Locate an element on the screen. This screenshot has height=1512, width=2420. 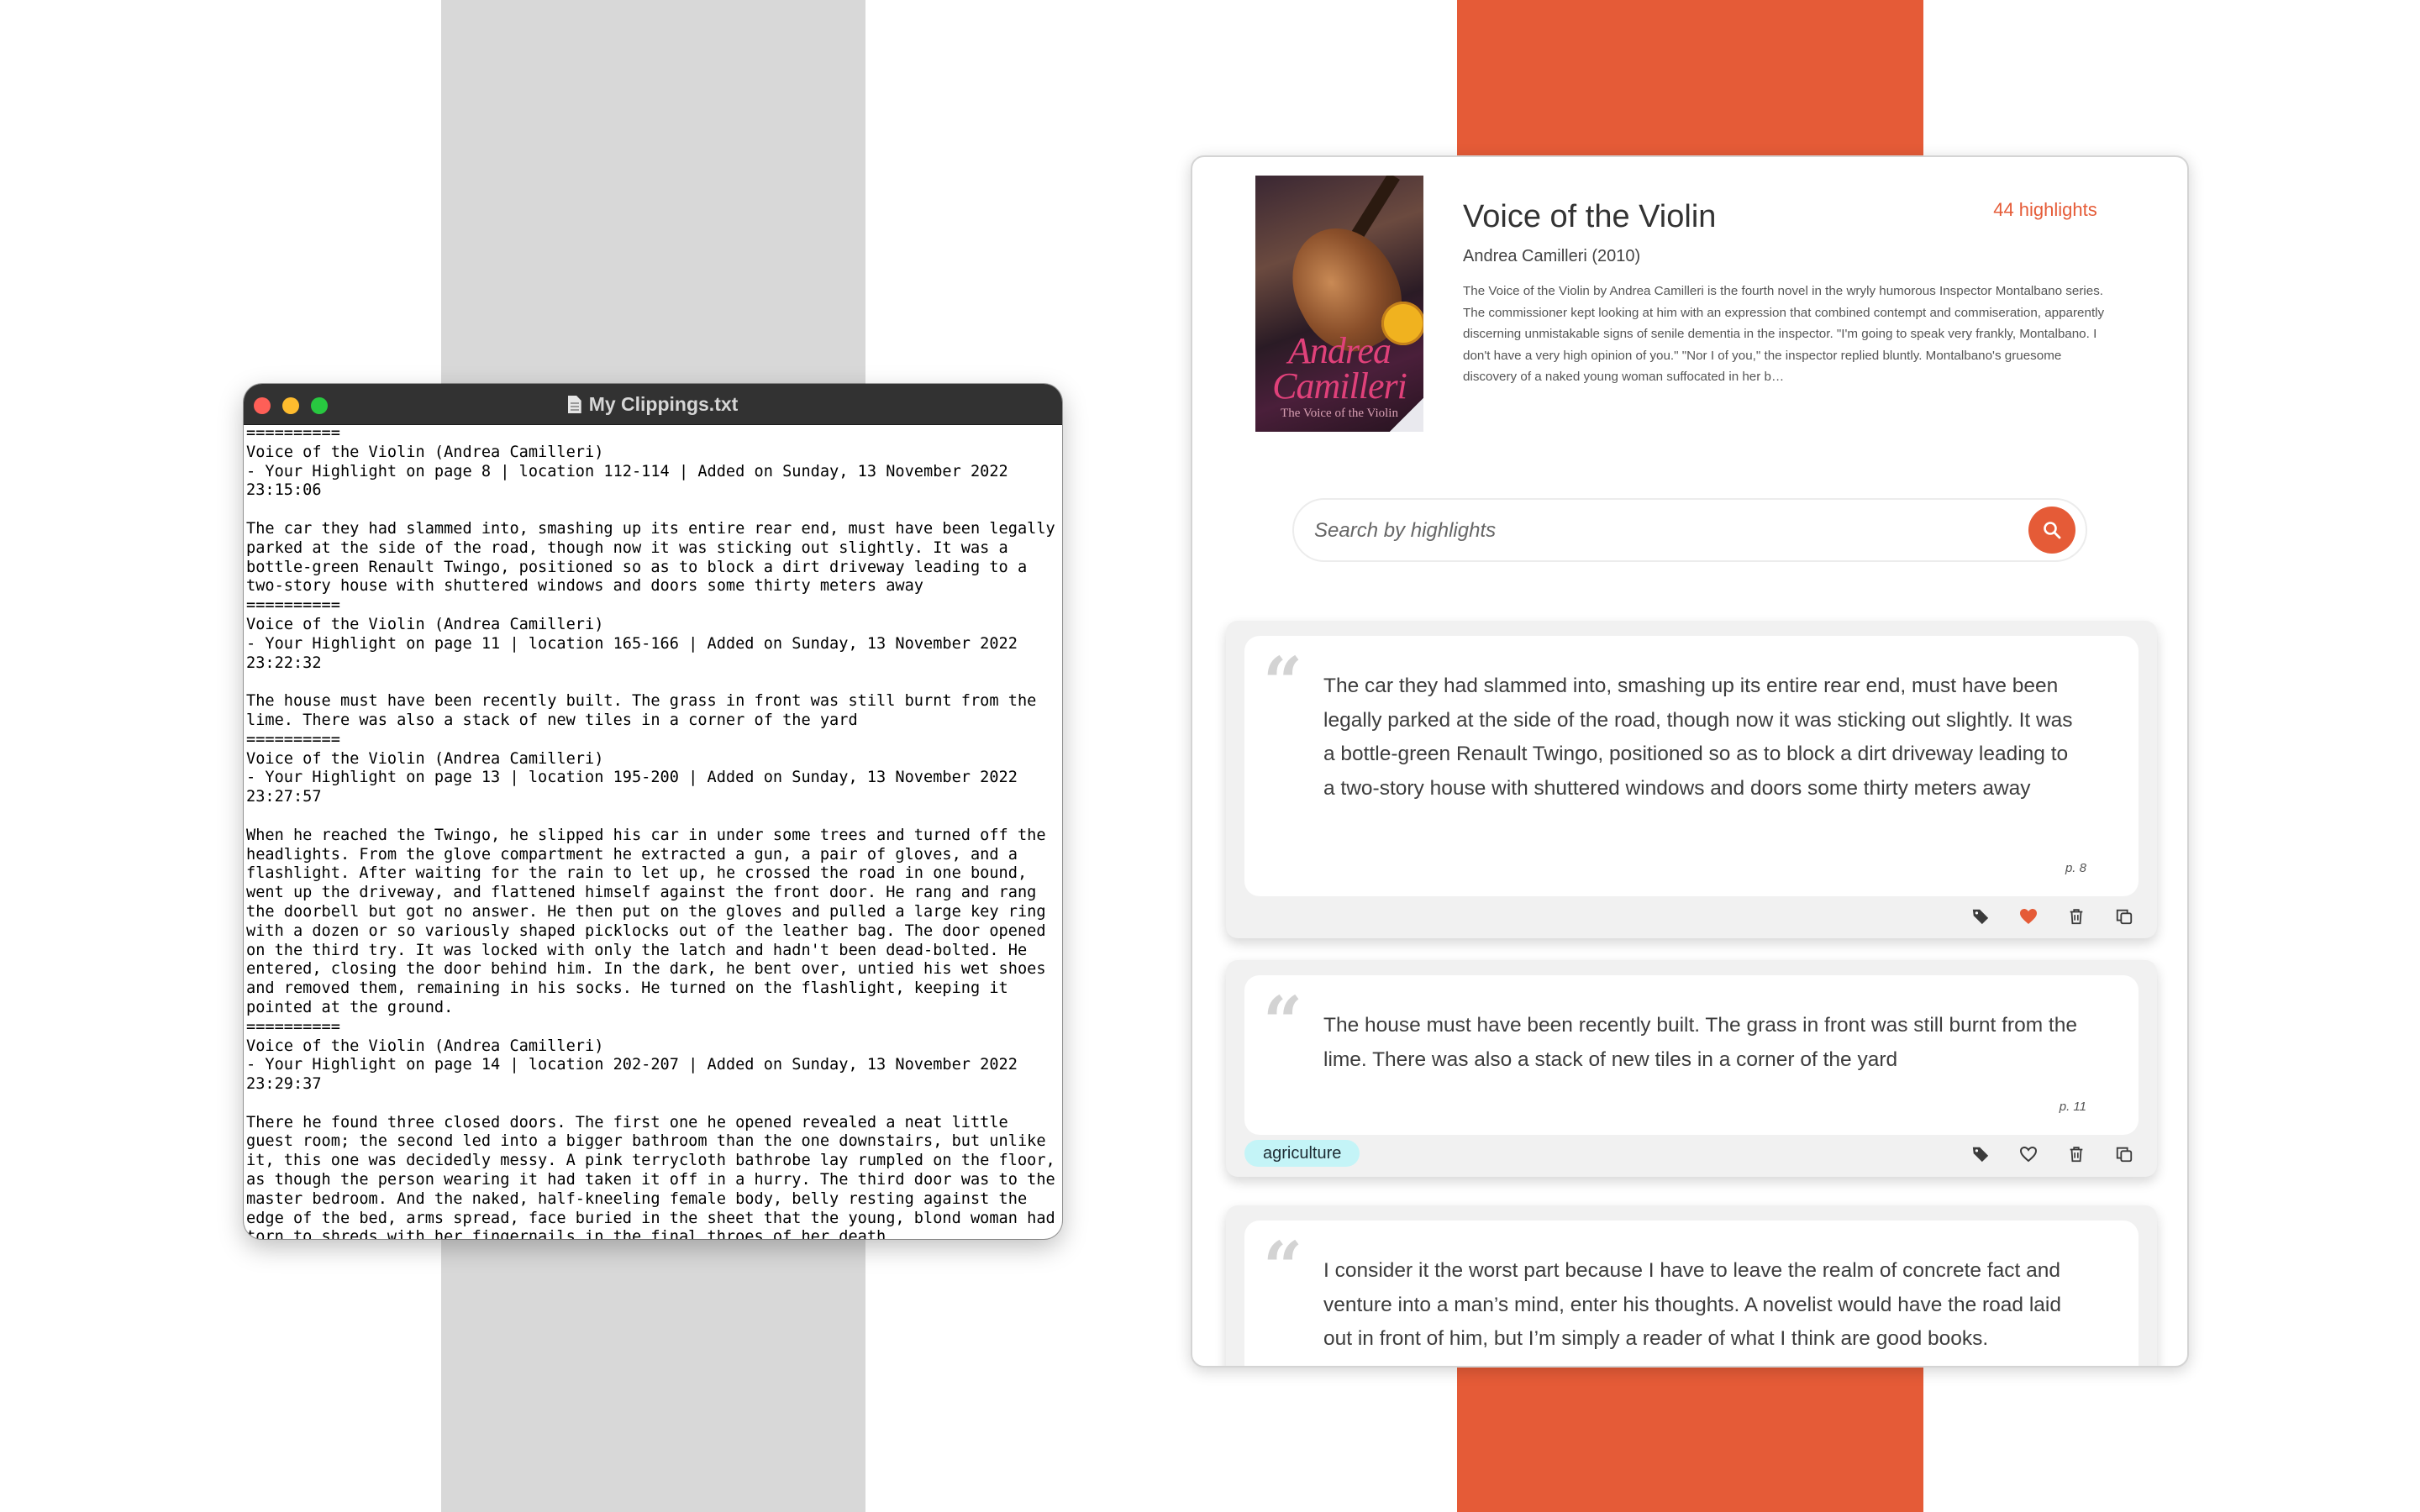
window-titlebar: My Clippings.txt is located at coordinates (653, 404).